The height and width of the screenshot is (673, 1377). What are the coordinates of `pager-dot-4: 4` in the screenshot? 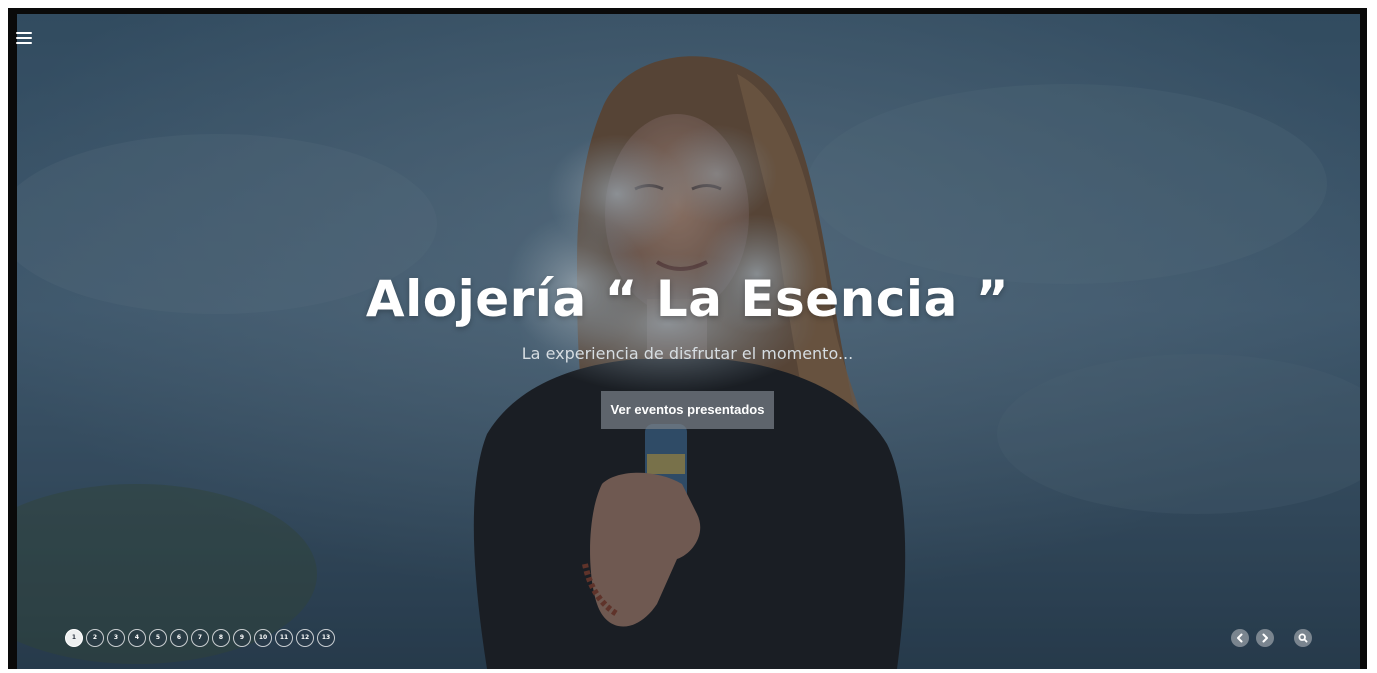 It's located at (137, 638).